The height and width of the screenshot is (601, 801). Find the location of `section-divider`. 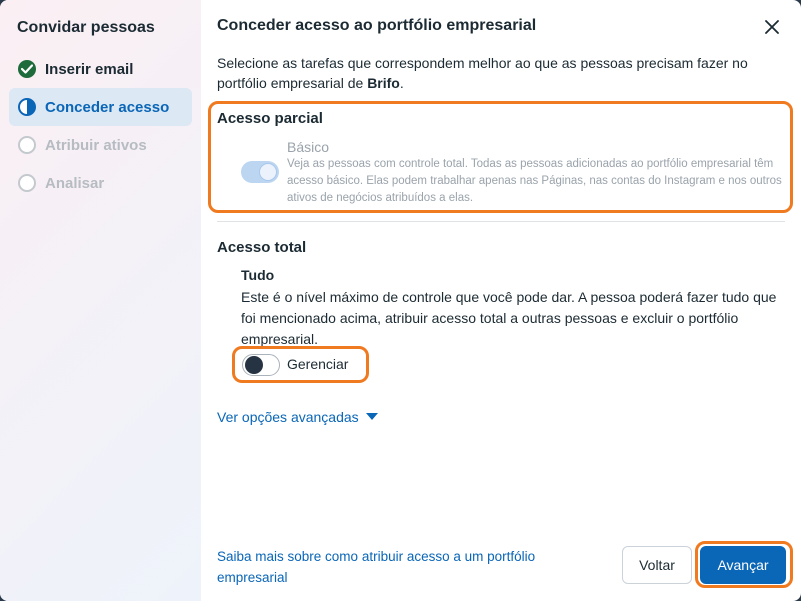

section-divider is located at coordinates (501, 221).